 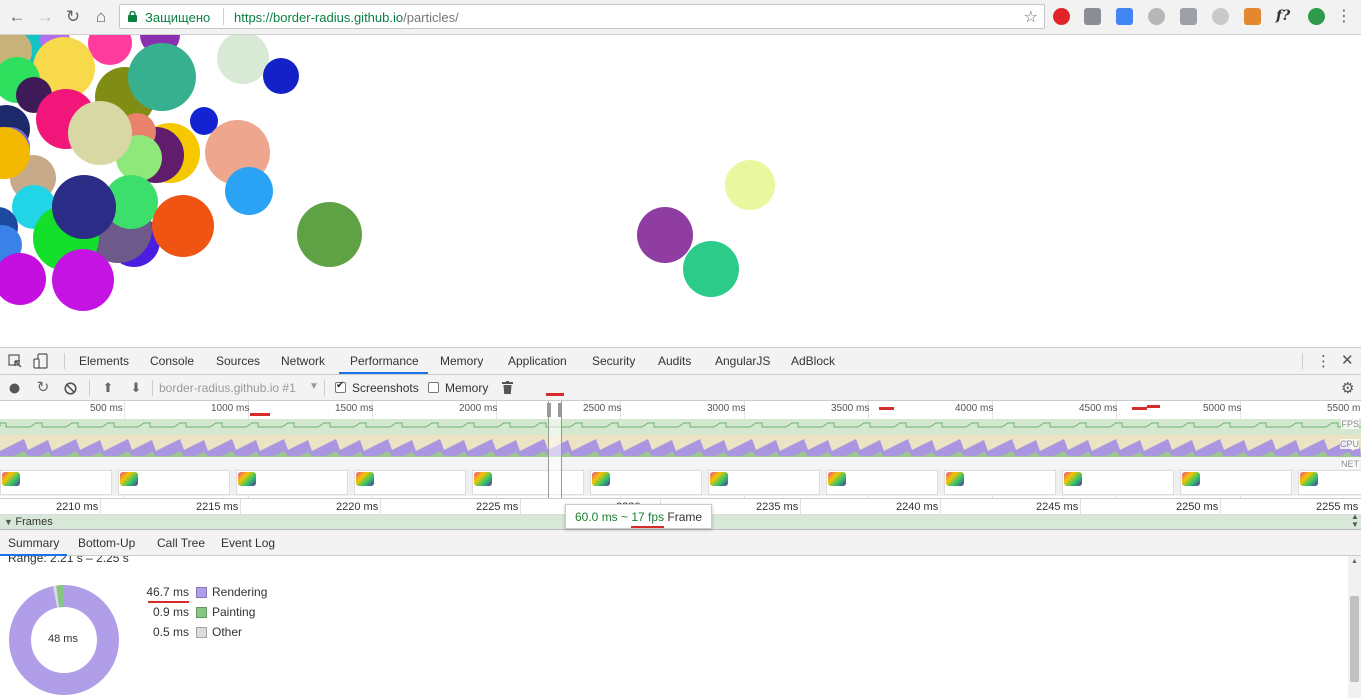 What do you see at coordinates (1354, 639) in the screenshot?
I see `scrollbar-thumb` at bounding box center [1354, 639].